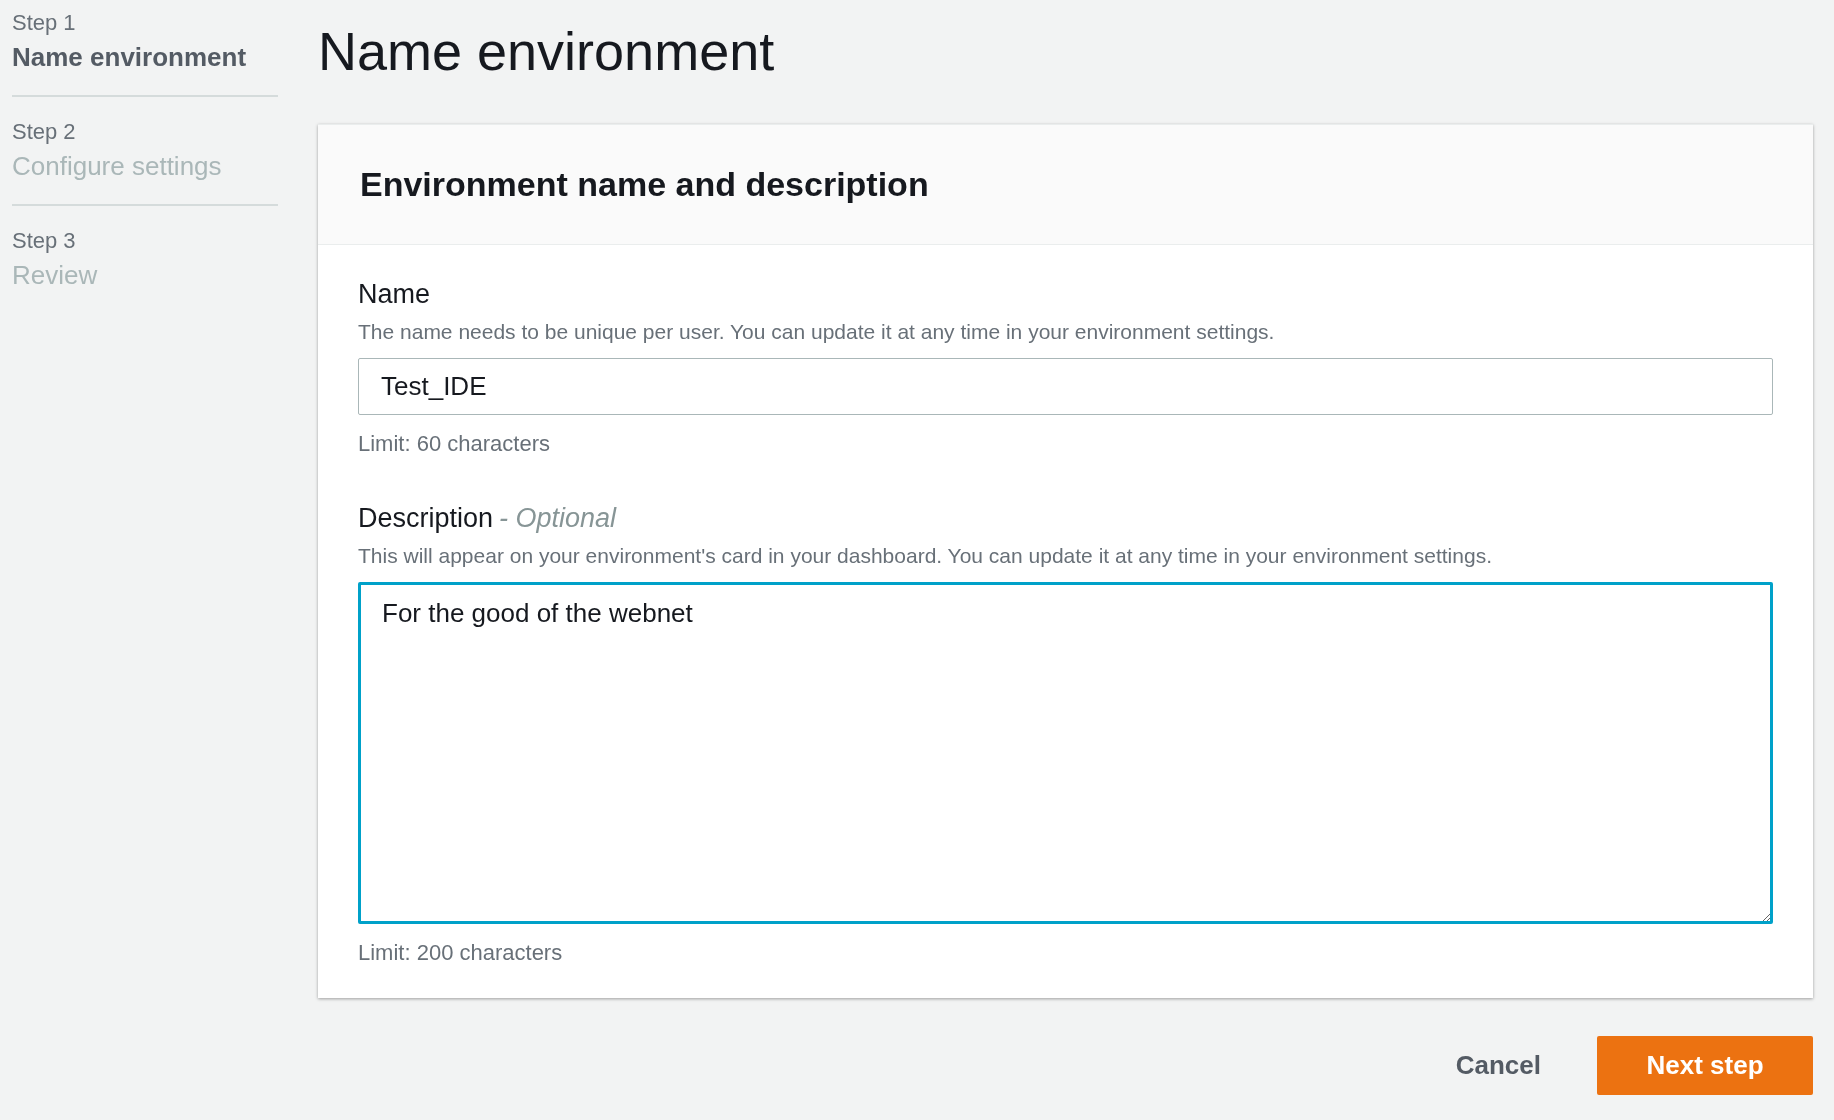 The image size is (1834, 1120). What do you see at coordinates (816, 332) in the screenshot?
I see `field-hint: The name needs to be unique per user. You can update it at any time in your environment settings.` at bounding box center [816, 332].